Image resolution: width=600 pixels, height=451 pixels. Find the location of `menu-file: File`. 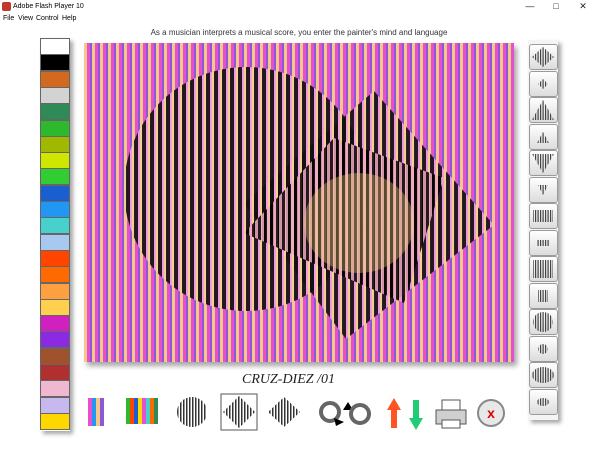

menu-file: File is located at coordinates (8, 19).